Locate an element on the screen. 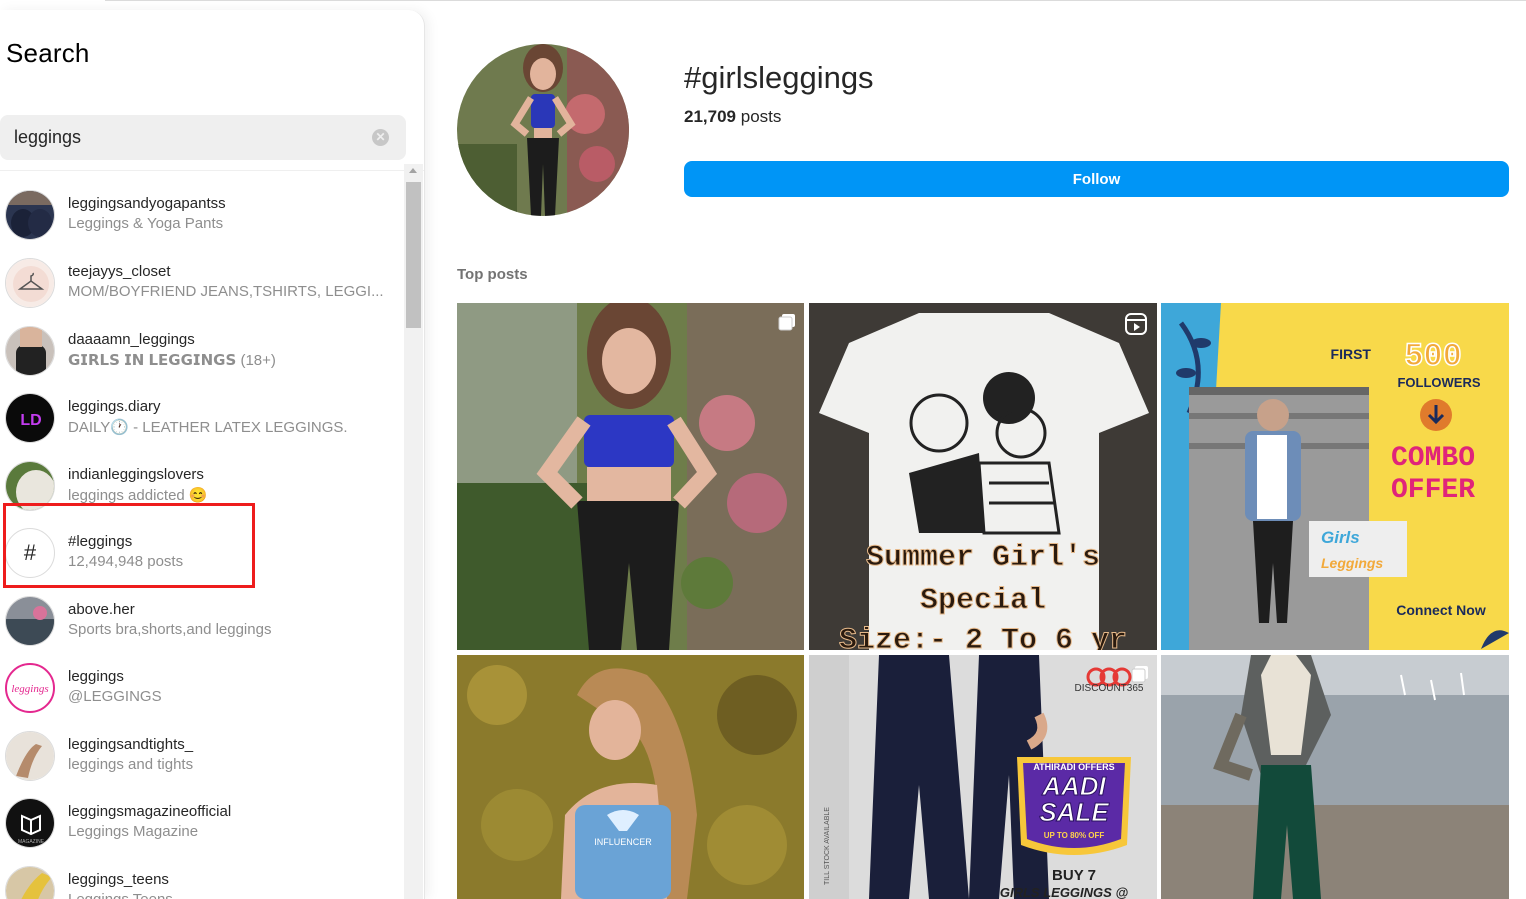  scroll-thumb is located at coordinates (413, 255).